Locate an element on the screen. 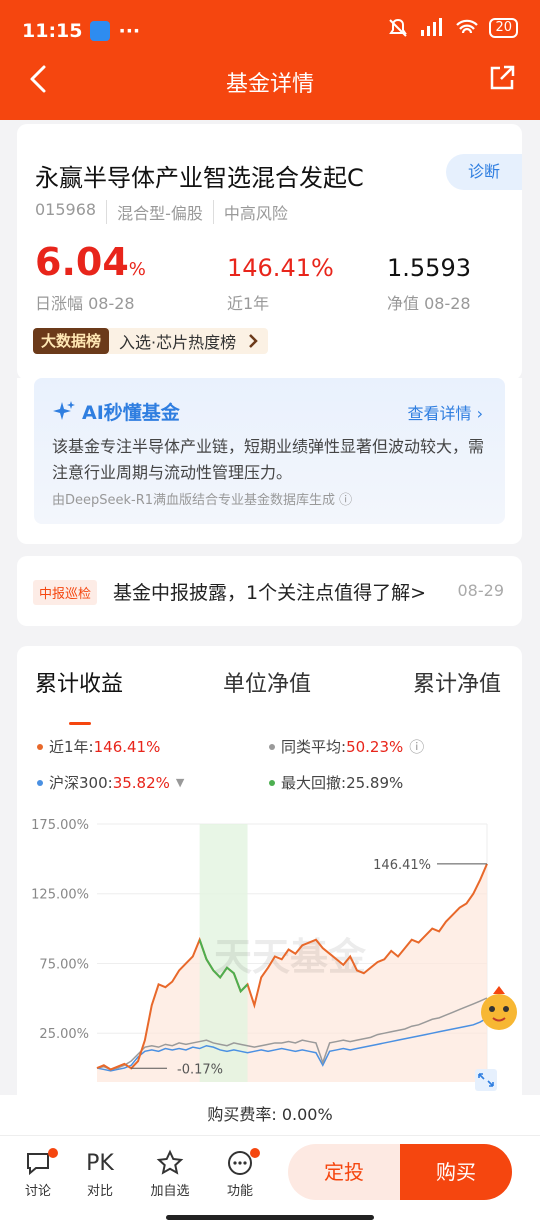 The width and height of the screenshot is (540, 1230). dropdown-icon: ▼ is located at coordinates (180, 782).